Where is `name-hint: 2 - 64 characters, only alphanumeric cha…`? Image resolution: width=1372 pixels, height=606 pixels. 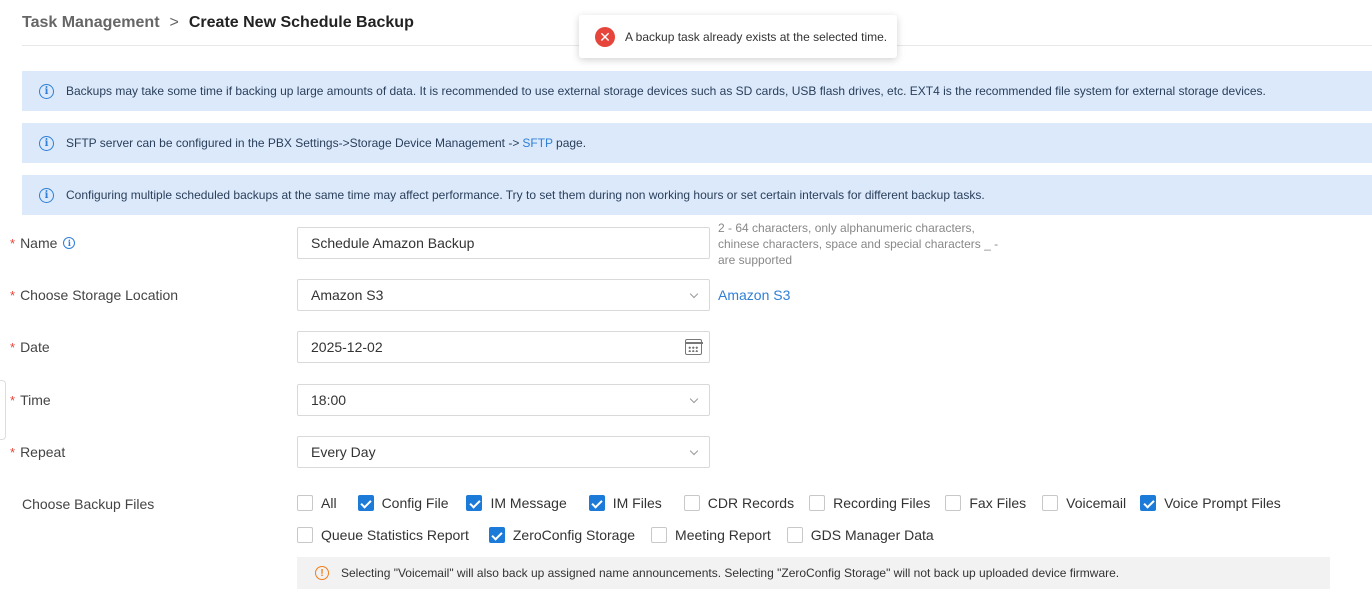 name-hint: 2 - 64 characters, only alphanumeric cha… is located at coordinates (858, 244).